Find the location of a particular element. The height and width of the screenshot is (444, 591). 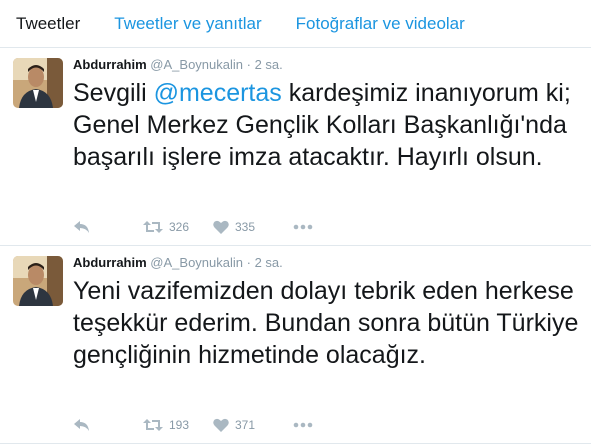

tab-tweets-and-replies: Tweetler ve yanıtlar is located at coordinates (187, 24).